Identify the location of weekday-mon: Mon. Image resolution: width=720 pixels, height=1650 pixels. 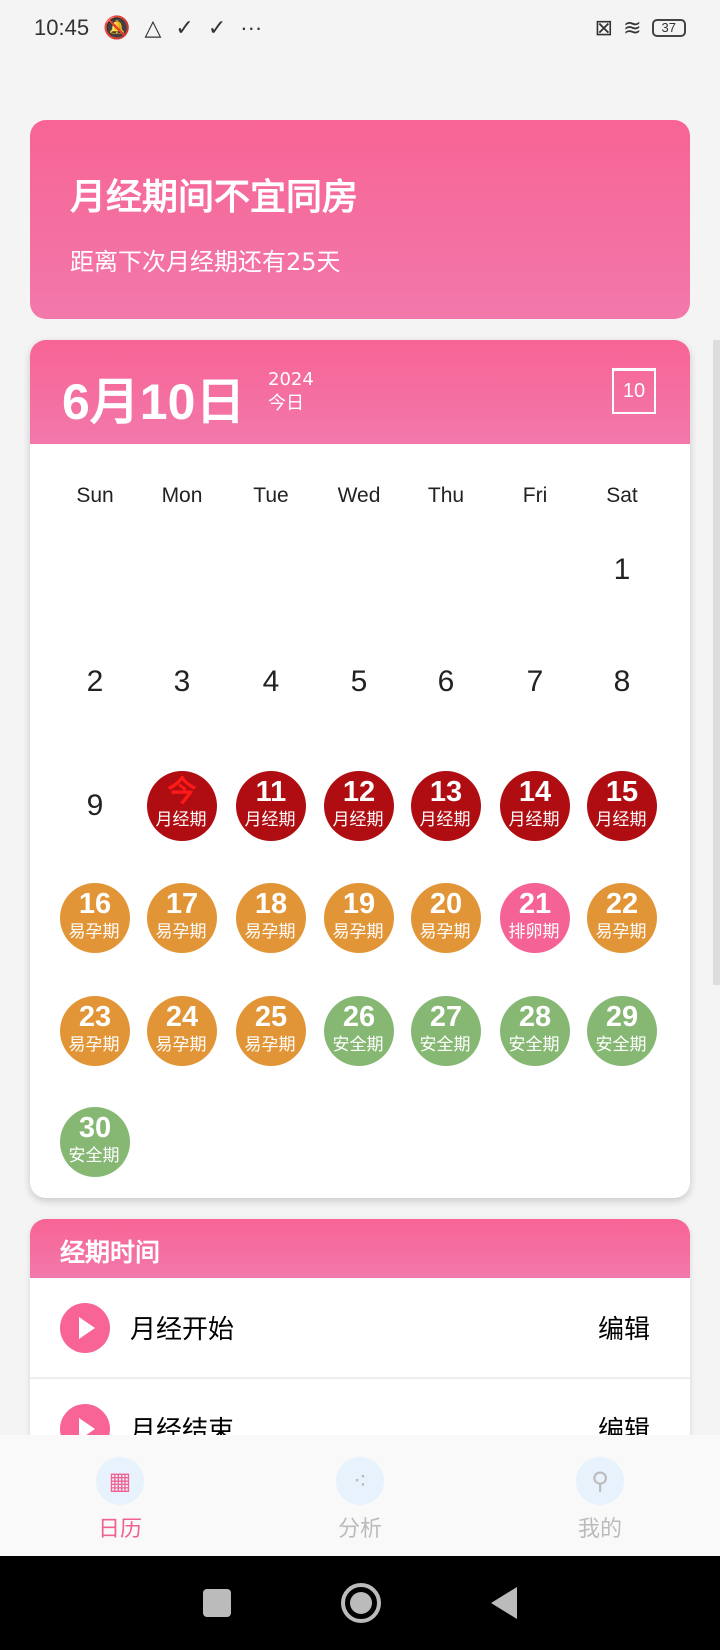
(182, 495).